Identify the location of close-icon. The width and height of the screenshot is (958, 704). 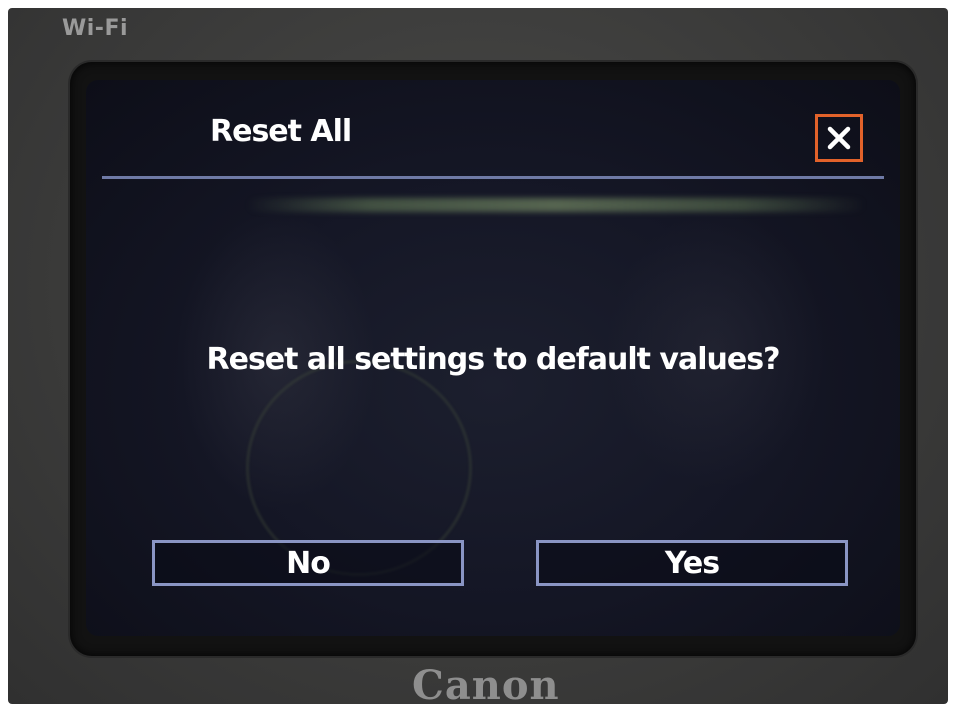
(839, 138).